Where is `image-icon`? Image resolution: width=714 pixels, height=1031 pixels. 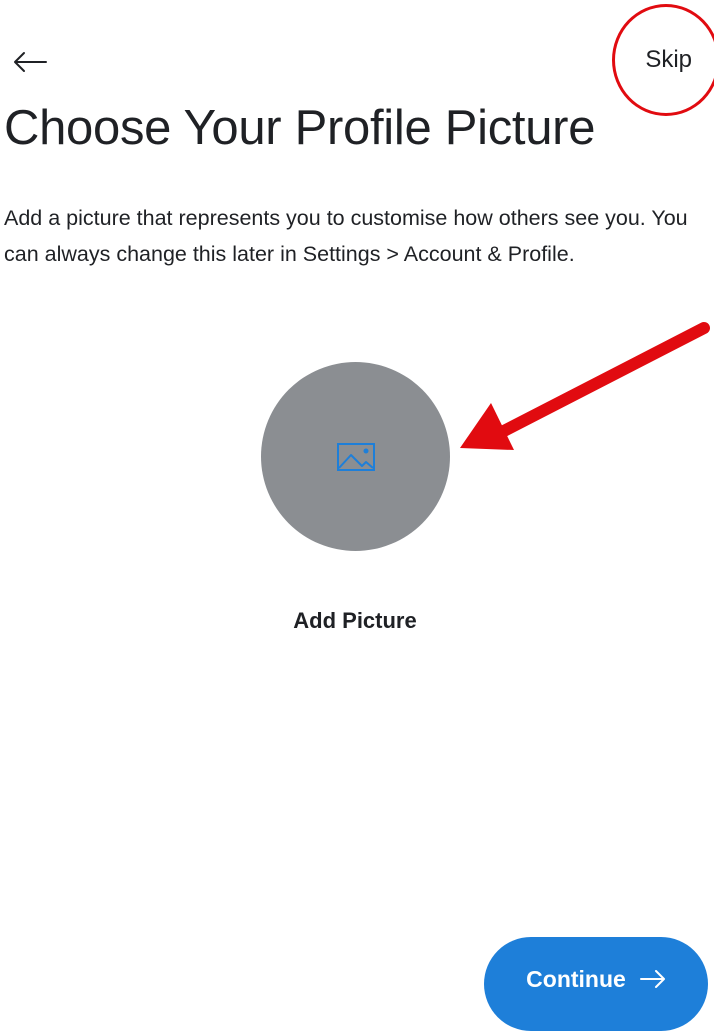
image-icon is located at coordinates (355, 456).